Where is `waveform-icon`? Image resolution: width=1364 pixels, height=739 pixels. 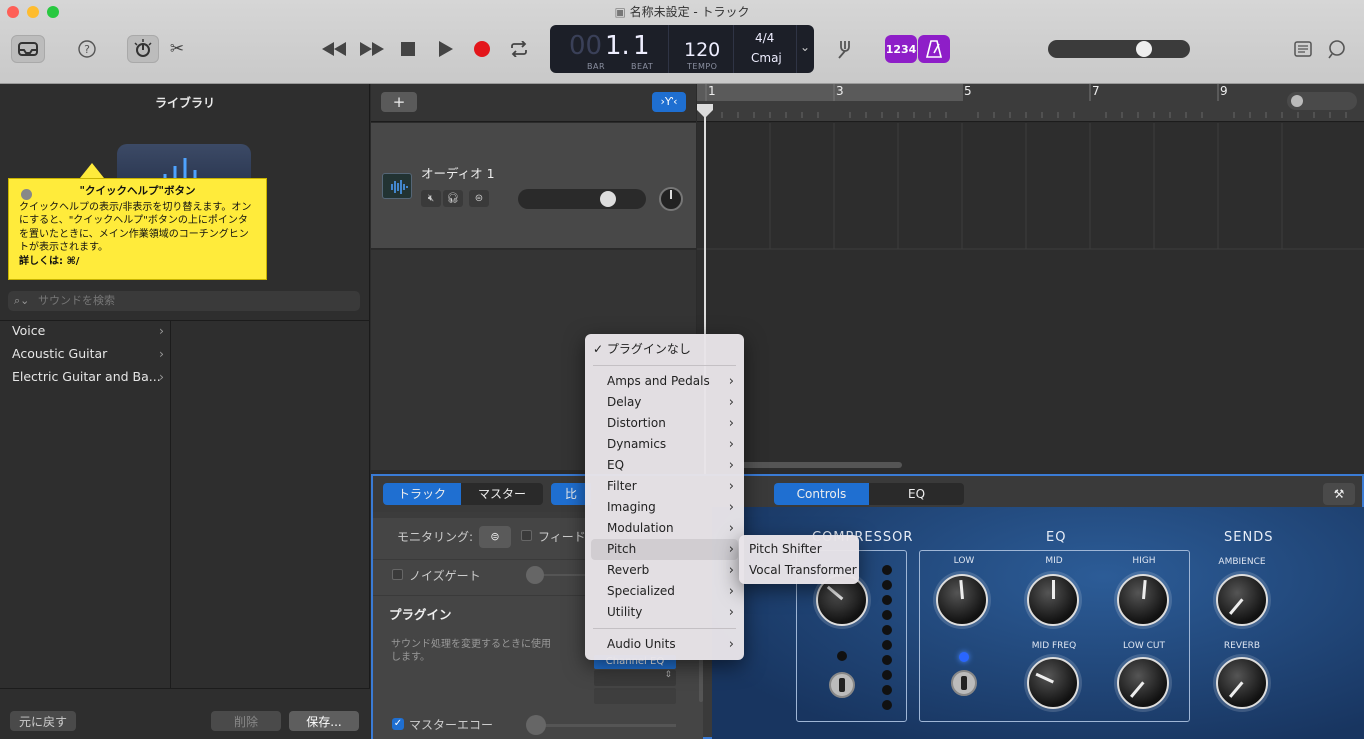 waveform-icon is located at coordinates (397, 186).